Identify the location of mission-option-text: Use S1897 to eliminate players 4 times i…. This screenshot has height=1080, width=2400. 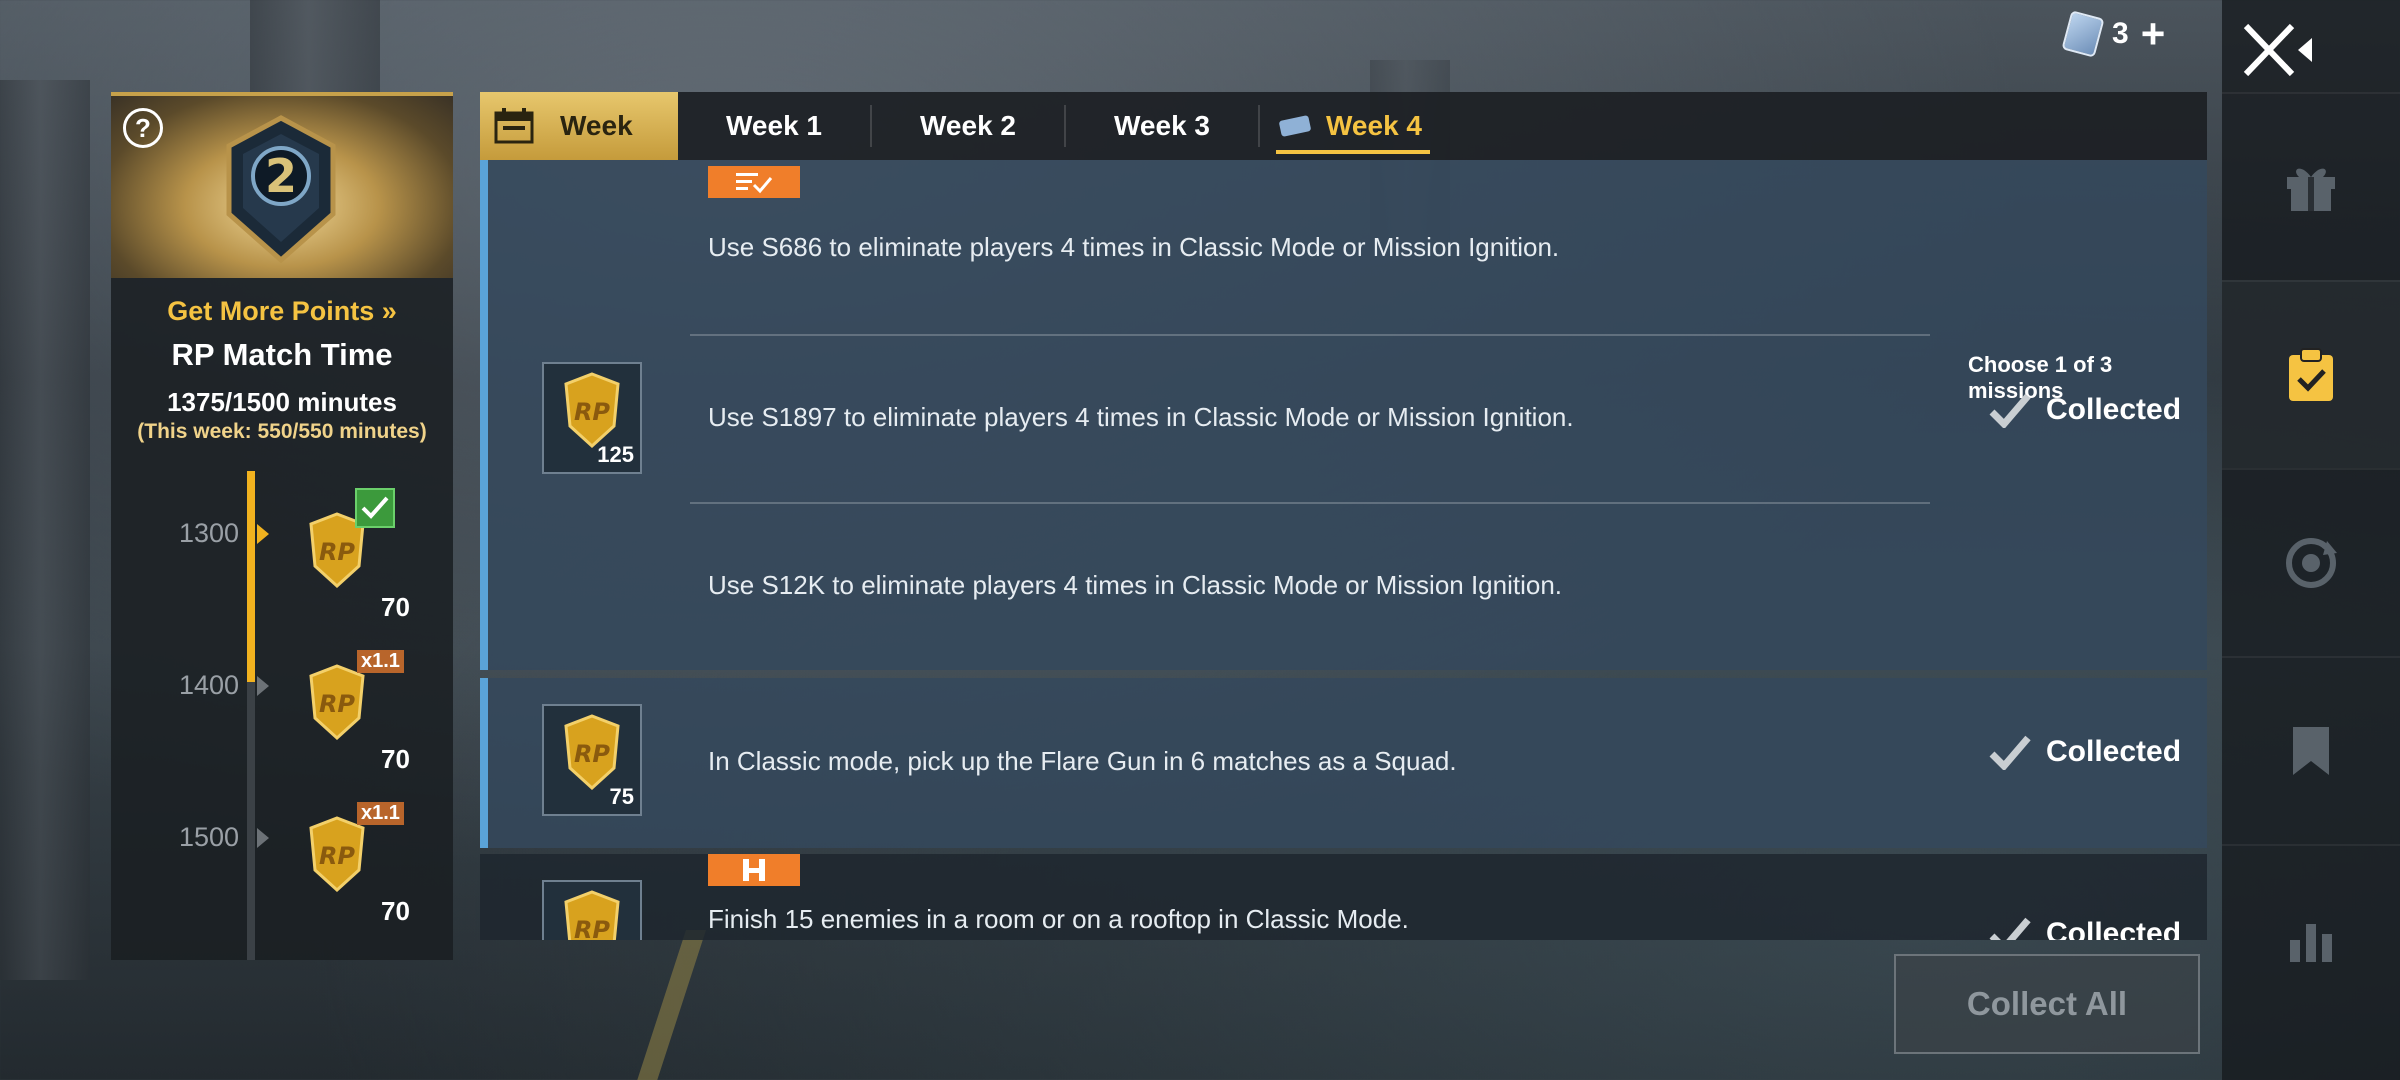
(1141, 417).